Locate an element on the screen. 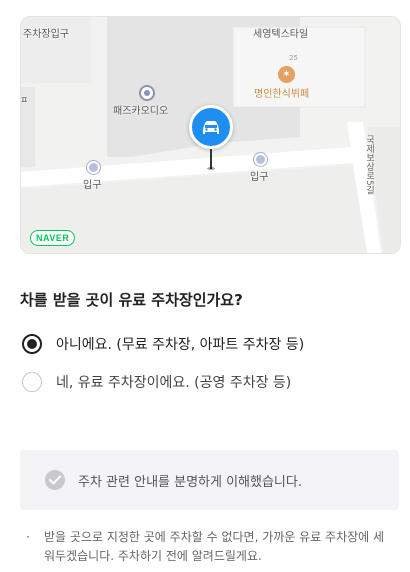 Image resolution: width=410 pixels, height=572 pixels. map-label-building: 세영텍스타일 is located at coordinates (281, 34).